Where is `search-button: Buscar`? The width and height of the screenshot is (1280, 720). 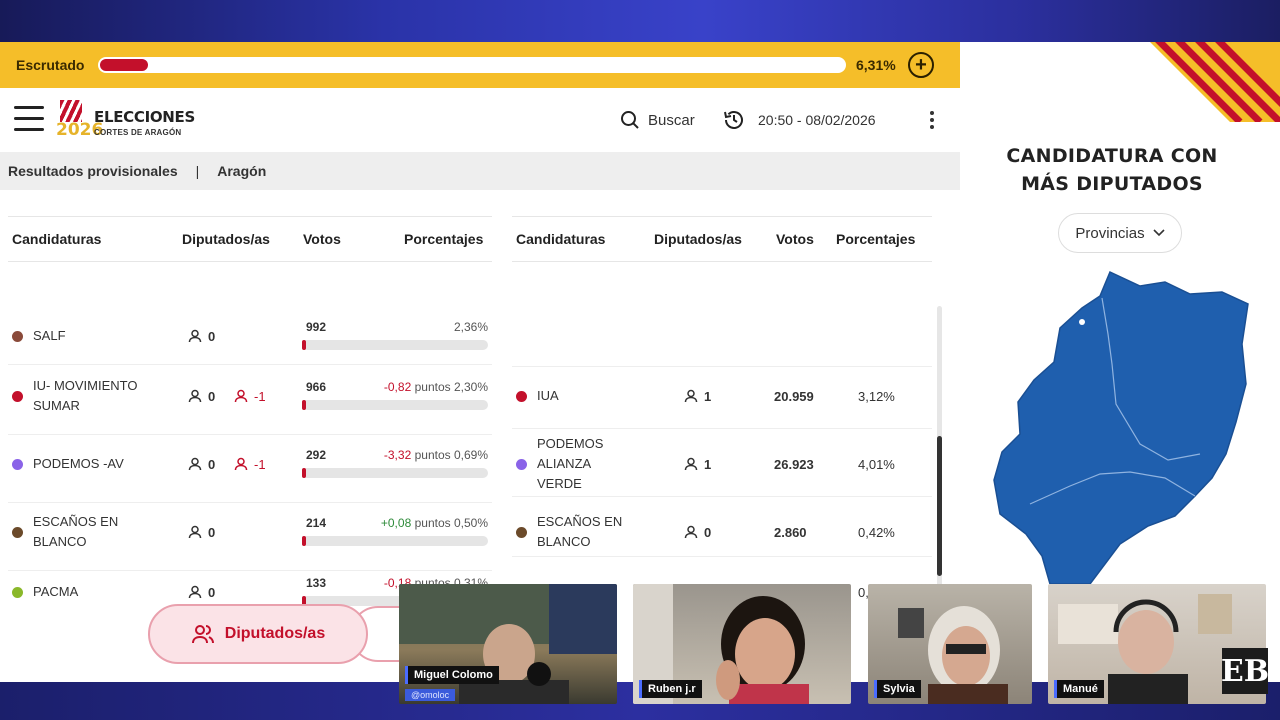
search-button: Buscar is located at coordinates (657, 120).